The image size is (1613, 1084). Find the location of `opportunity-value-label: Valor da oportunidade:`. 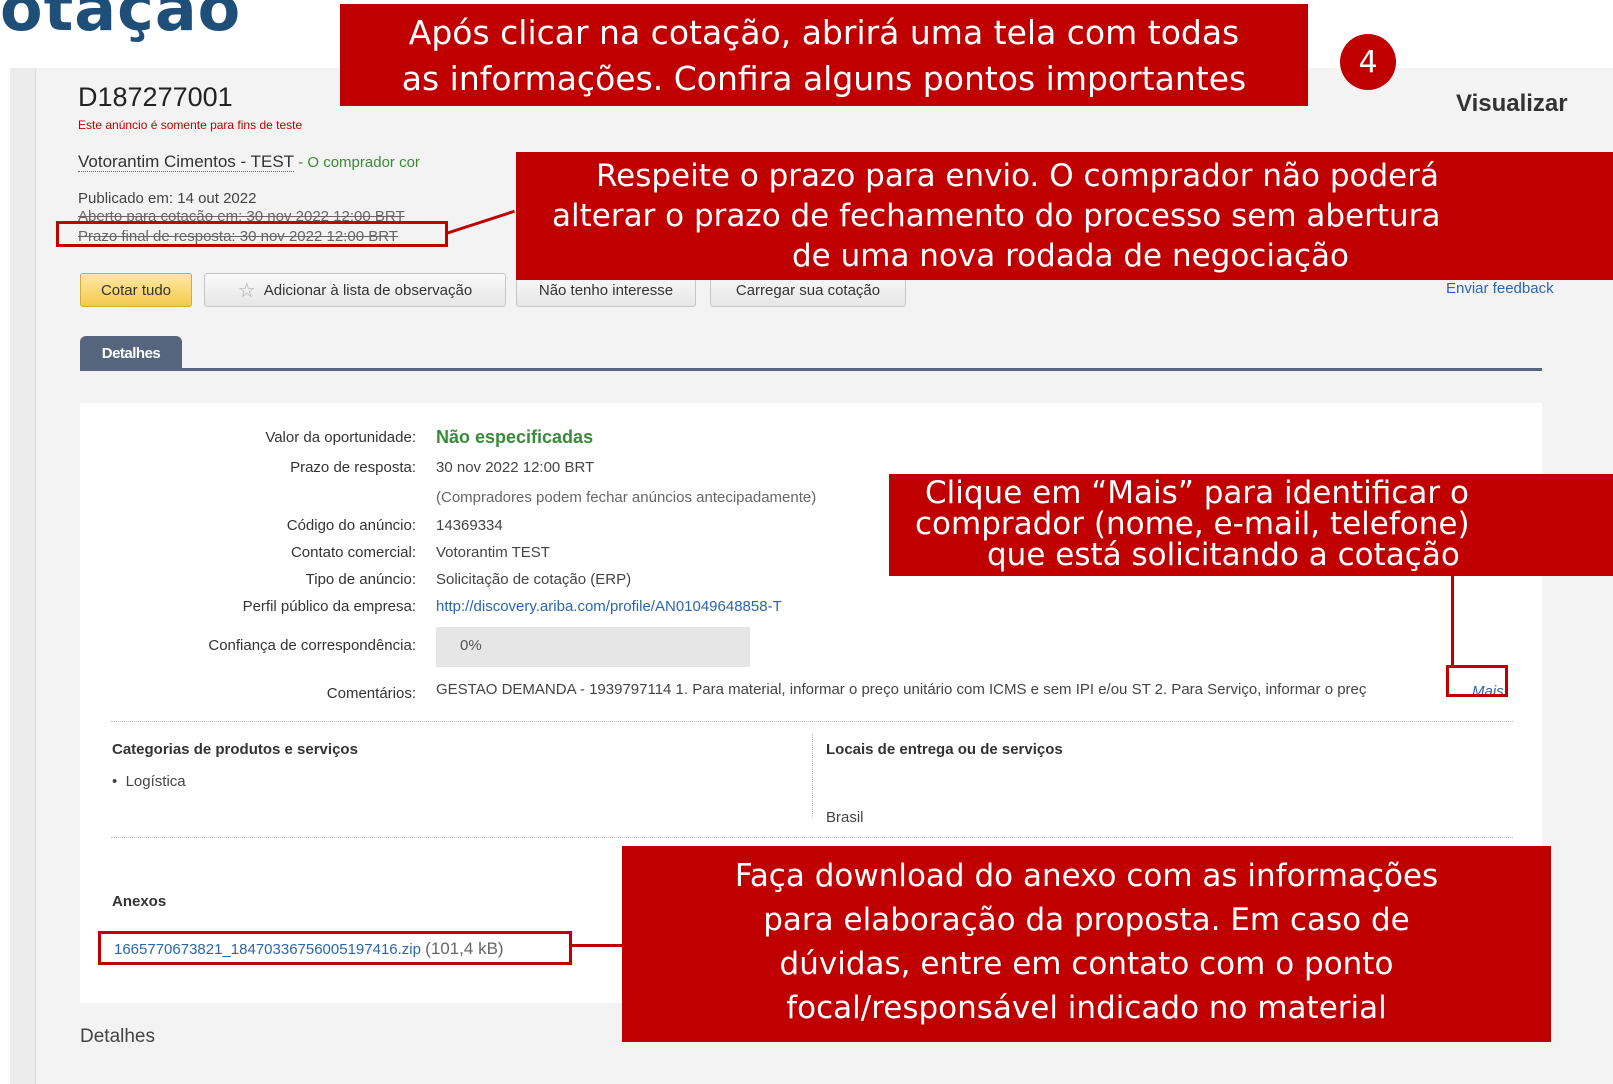

opportunity-value-label: Valor da oportunidade: is located at coordinates (340, 437).